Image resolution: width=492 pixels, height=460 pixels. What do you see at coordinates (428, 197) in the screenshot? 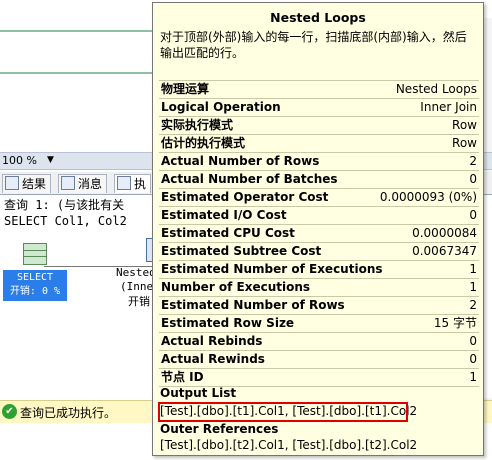
I see `property-value: 0.0000093 (0%)` at bounding box center [428, 197].